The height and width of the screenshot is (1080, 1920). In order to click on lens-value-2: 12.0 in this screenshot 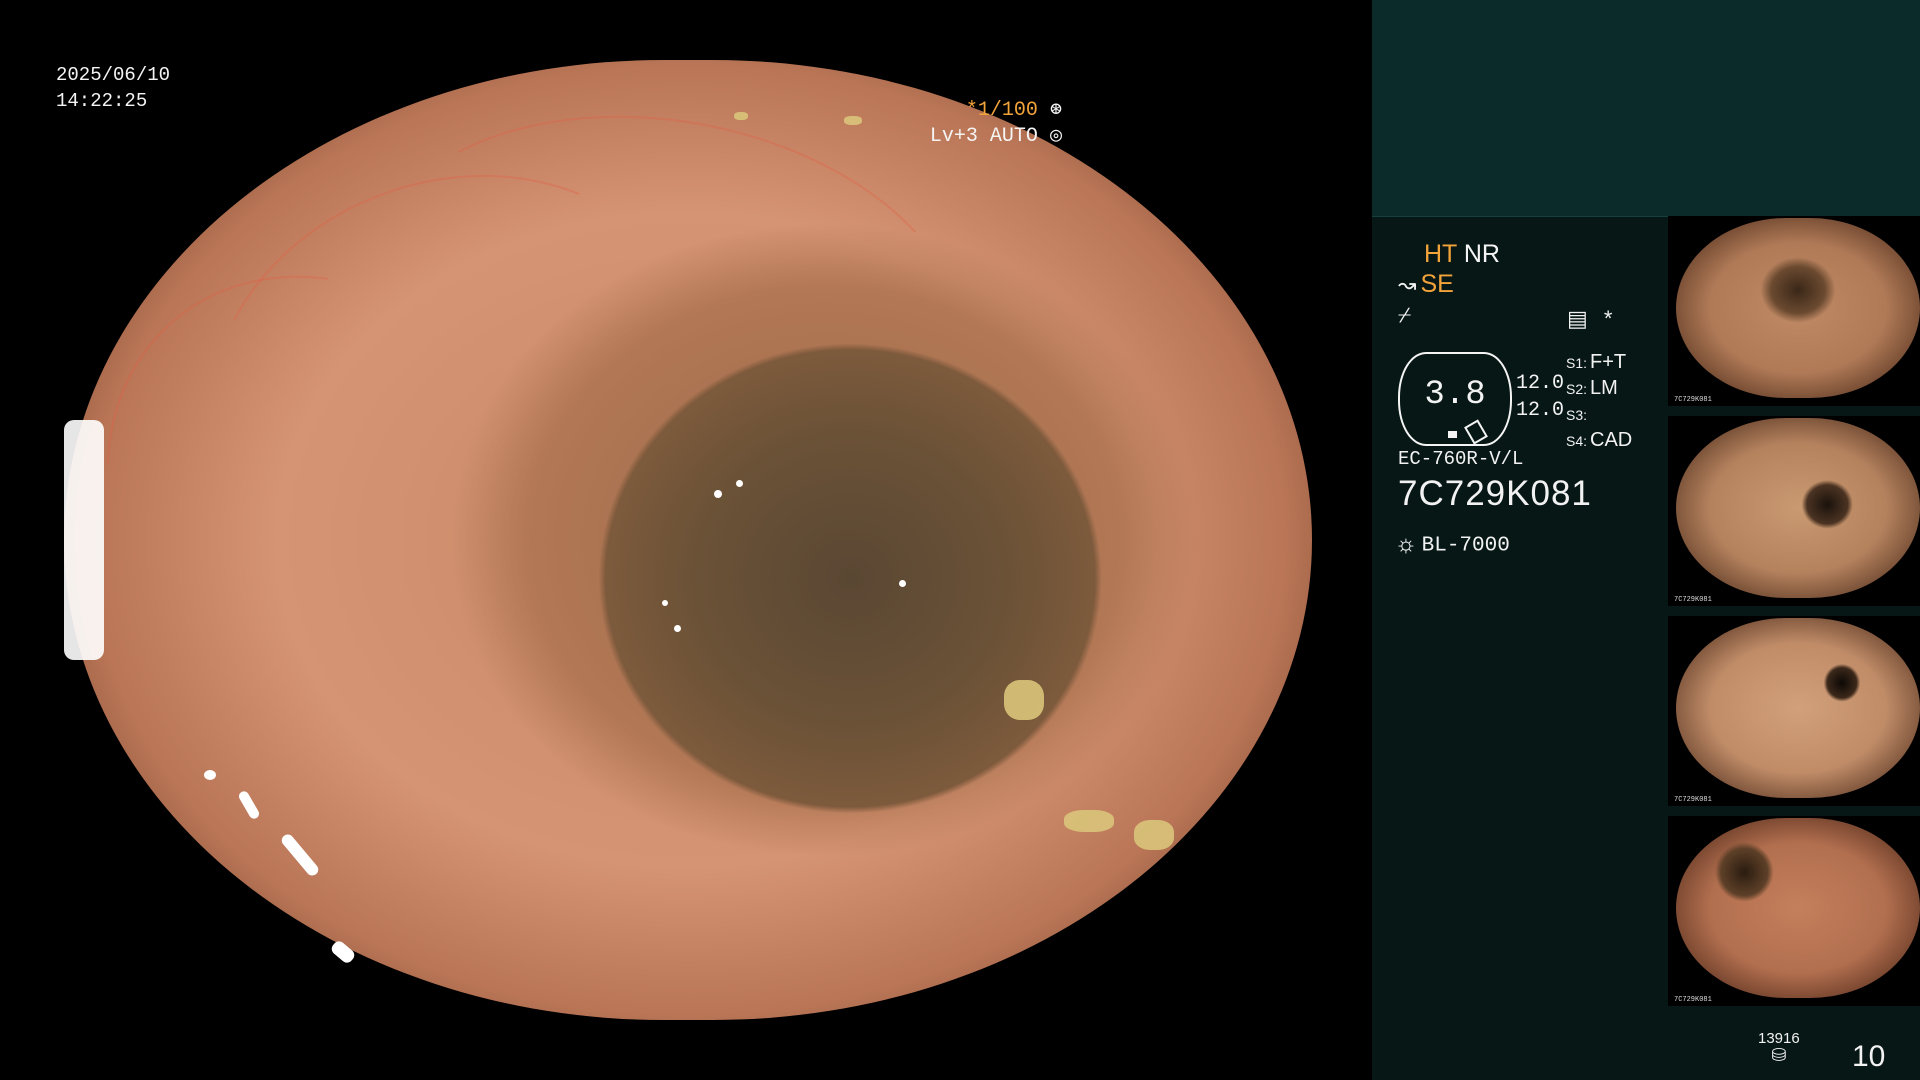, I will do `click(1540, 410)`.